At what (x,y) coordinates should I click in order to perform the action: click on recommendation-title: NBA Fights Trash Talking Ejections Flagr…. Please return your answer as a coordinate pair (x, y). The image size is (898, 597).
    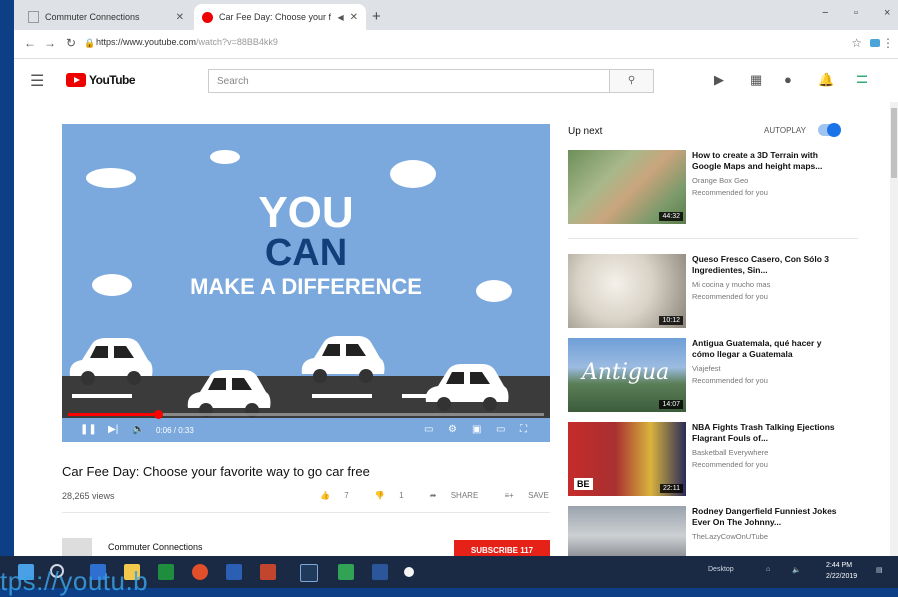
    Looking at the image, I should click on (767, 433).